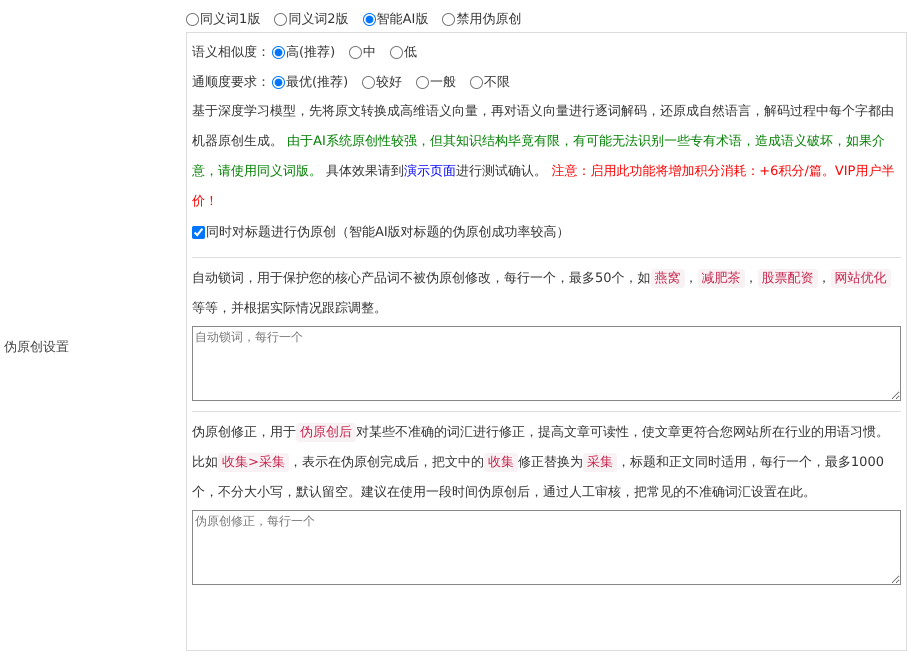 This screenshot has height=658, width=911. What do you see at coordinates (318, 19) in the screenshot?
I see `radio-label: 同义词2版` at bounding box center [318, 19].